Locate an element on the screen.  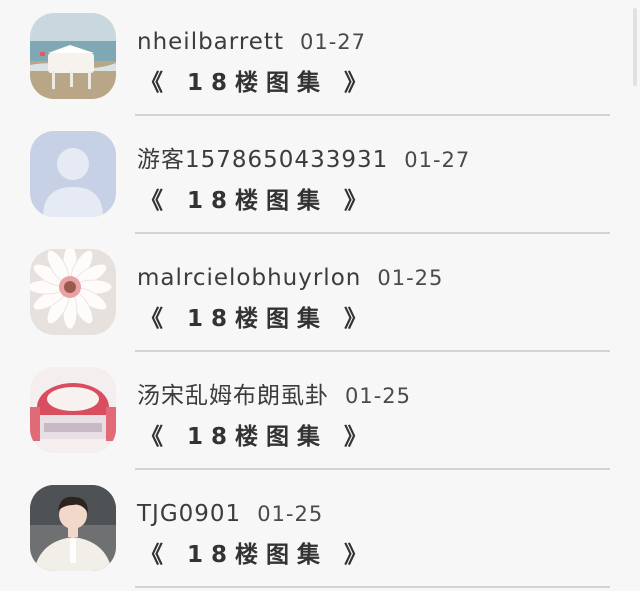
username: TJG0901 is located at coordinates (189, 514).